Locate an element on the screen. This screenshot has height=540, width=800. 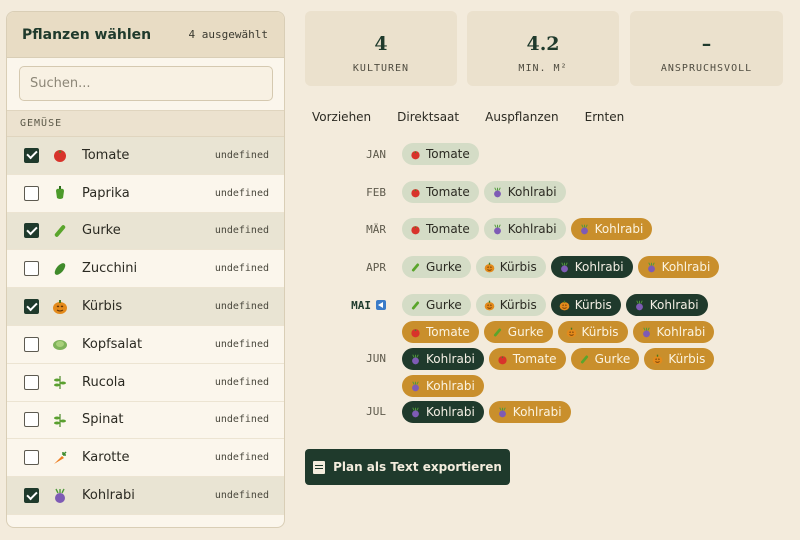
panel-title: Pflanzen wählen is located at coordinates (87, 34).